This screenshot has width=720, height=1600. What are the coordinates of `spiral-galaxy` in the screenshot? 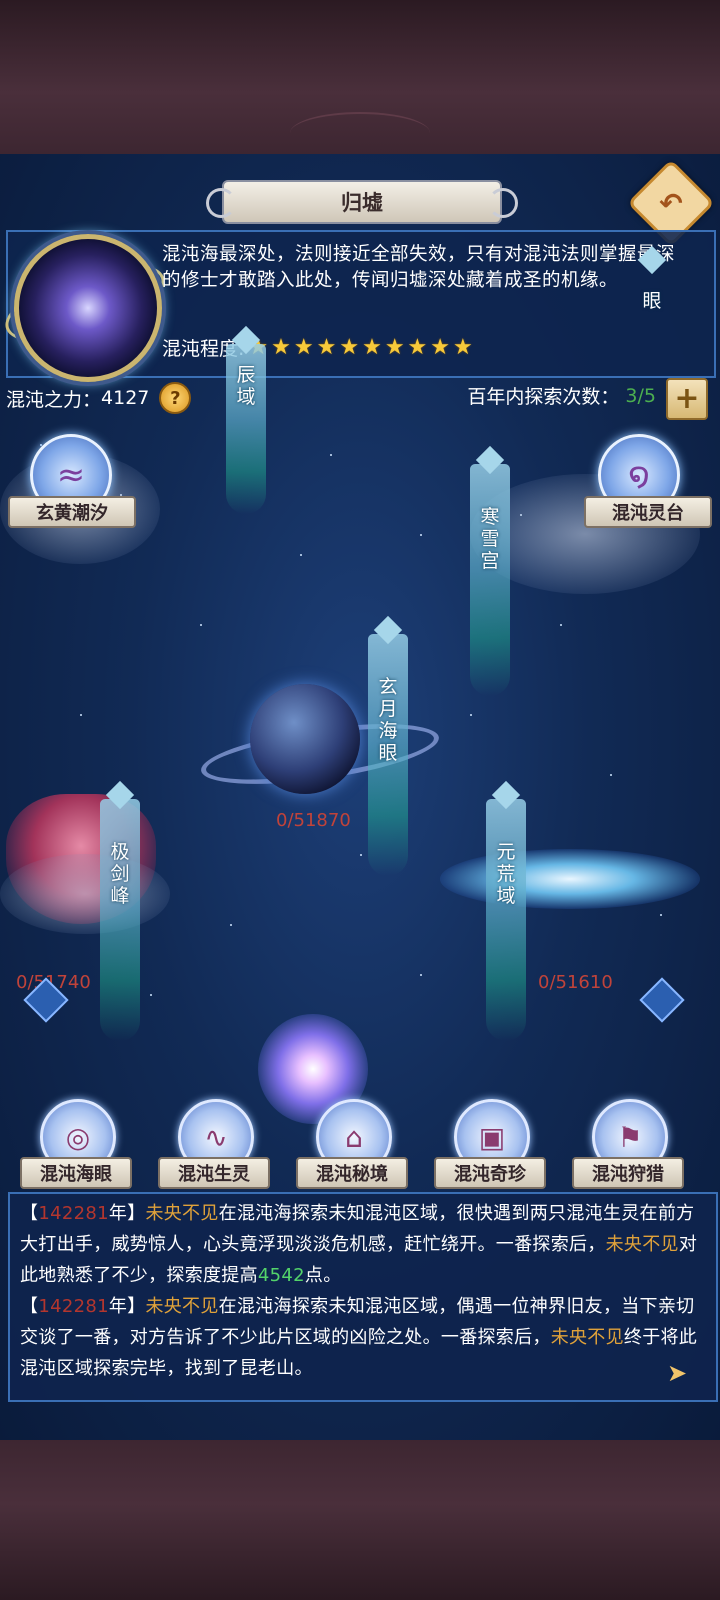 It's located at (570, 879).